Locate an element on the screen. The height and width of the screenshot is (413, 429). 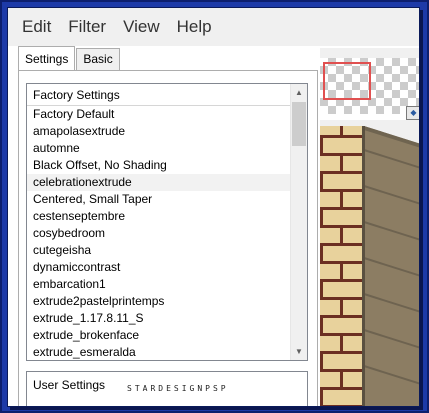
menu-bar: Edit Filter View Help is located at coordinates (213, 27).